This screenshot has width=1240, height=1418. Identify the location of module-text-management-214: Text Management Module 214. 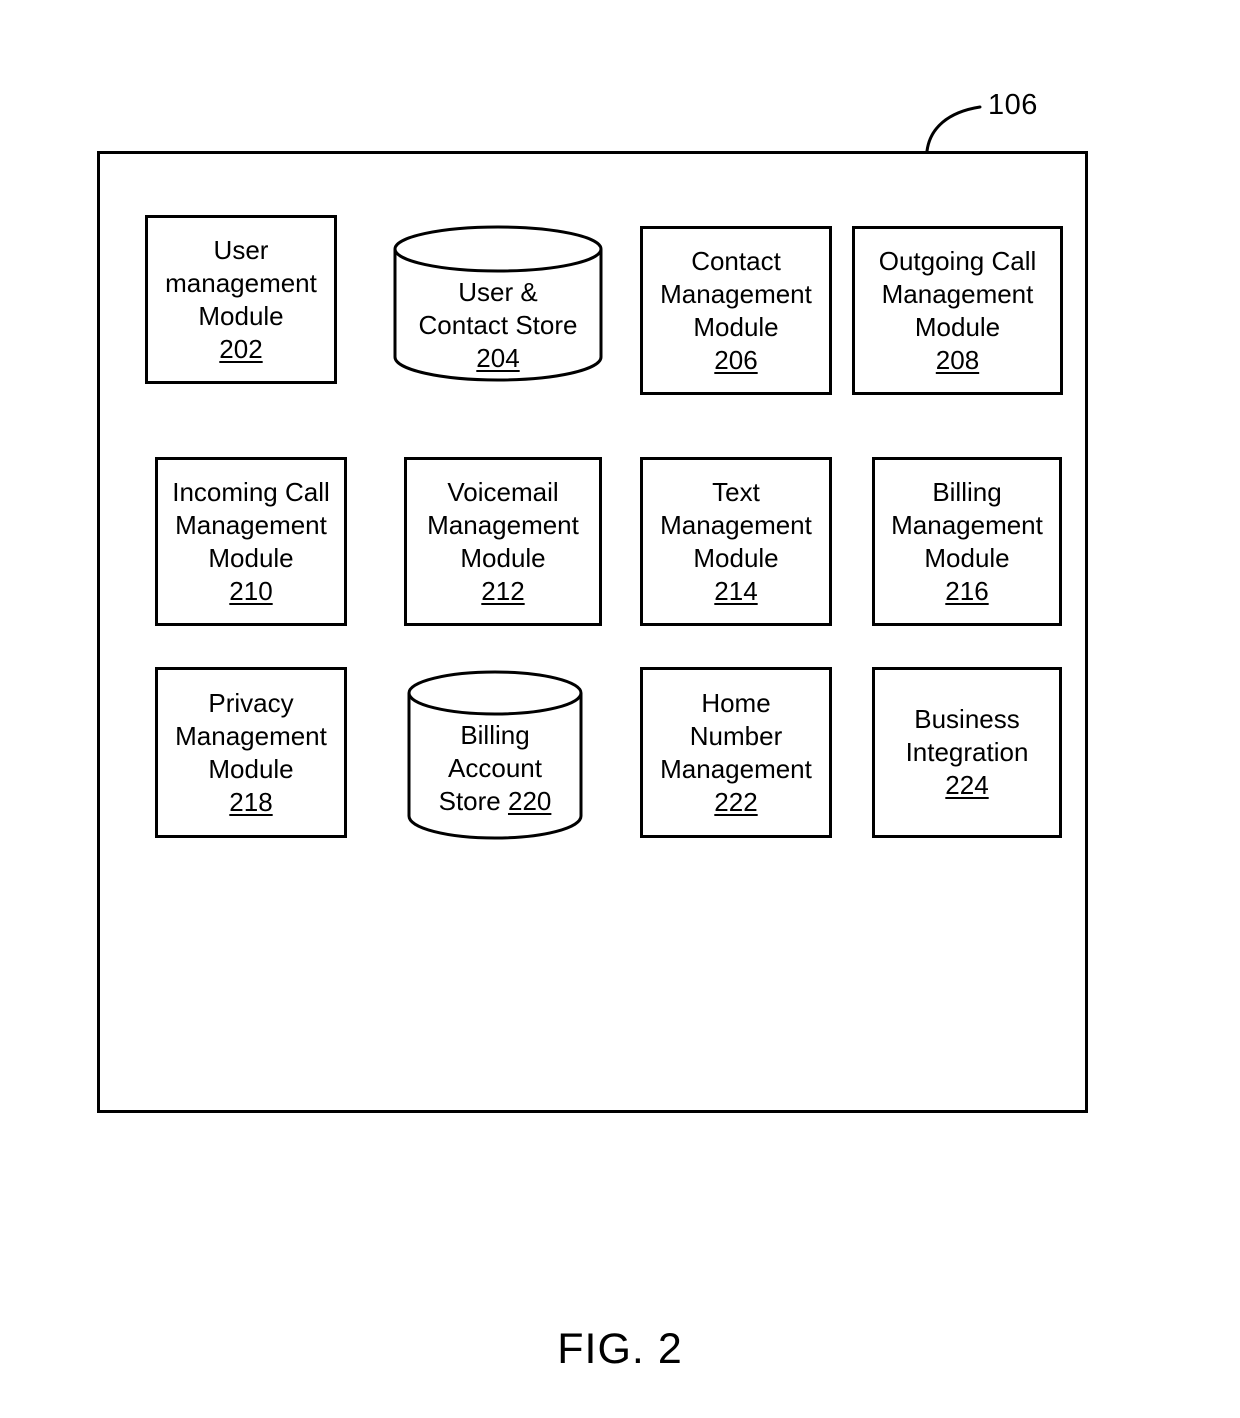
(736, 541).